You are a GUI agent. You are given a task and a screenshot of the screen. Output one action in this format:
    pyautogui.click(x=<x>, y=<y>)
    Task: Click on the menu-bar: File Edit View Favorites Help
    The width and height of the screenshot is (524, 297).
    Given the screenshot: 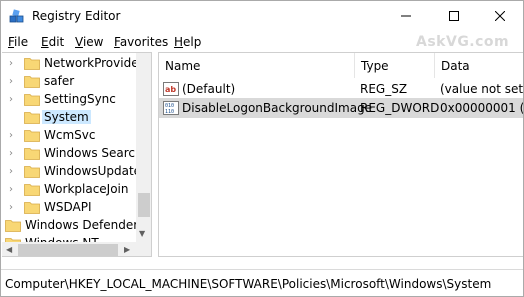 What is the action you would take?
    pyautogui.click(x=201, y=42)
    